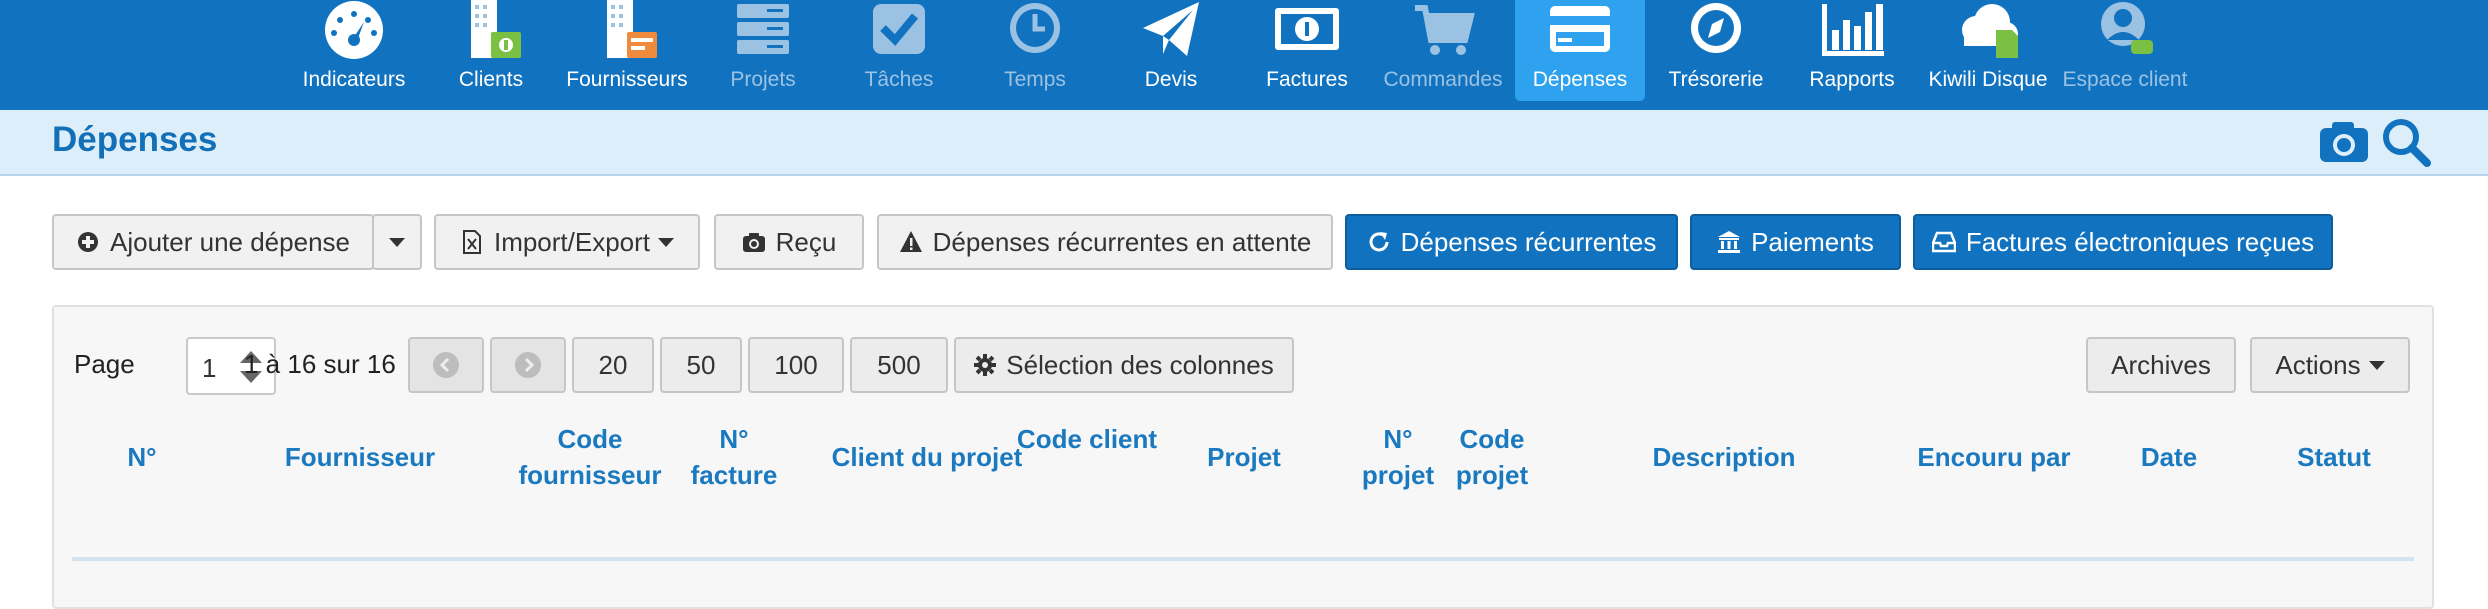 This screenshot has width=2488, height=609. Describe the element at coordinates (209, 368) in the screenshot. I see `page-number-value: 1` at that location.